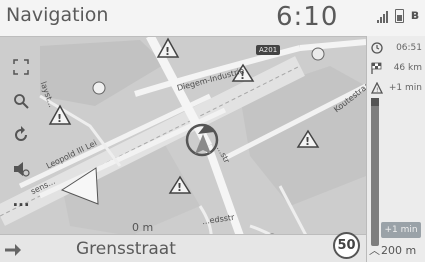  What do you see at coordinates (13, 250) in the screenshot?
I see `arrow-right-icon` at bounding box center [13, 250].